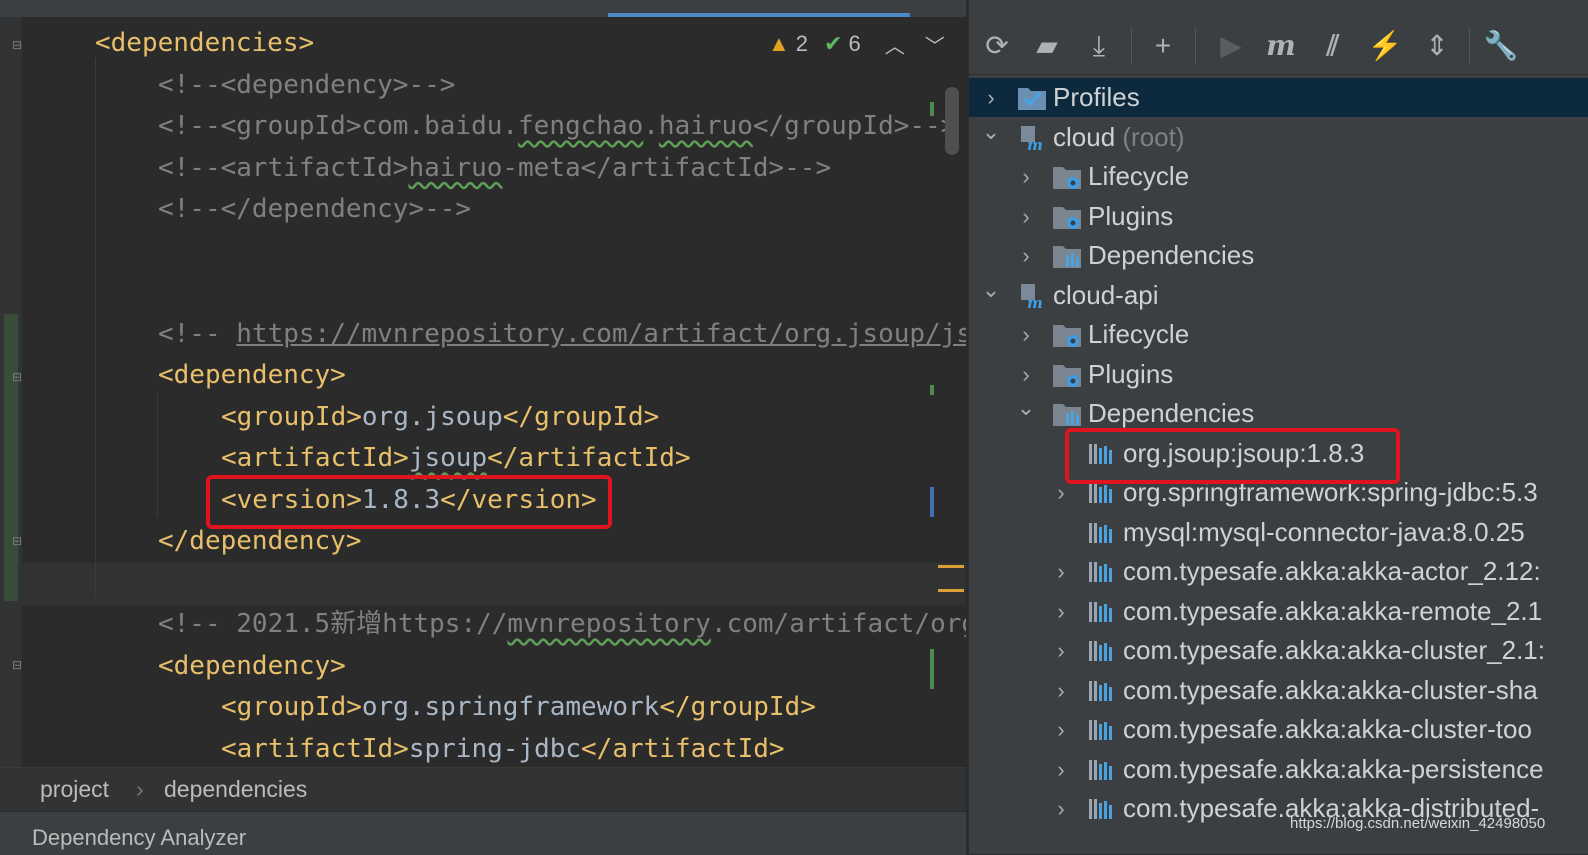  I want to click on folder-bars-icon, so click(1067, 414).